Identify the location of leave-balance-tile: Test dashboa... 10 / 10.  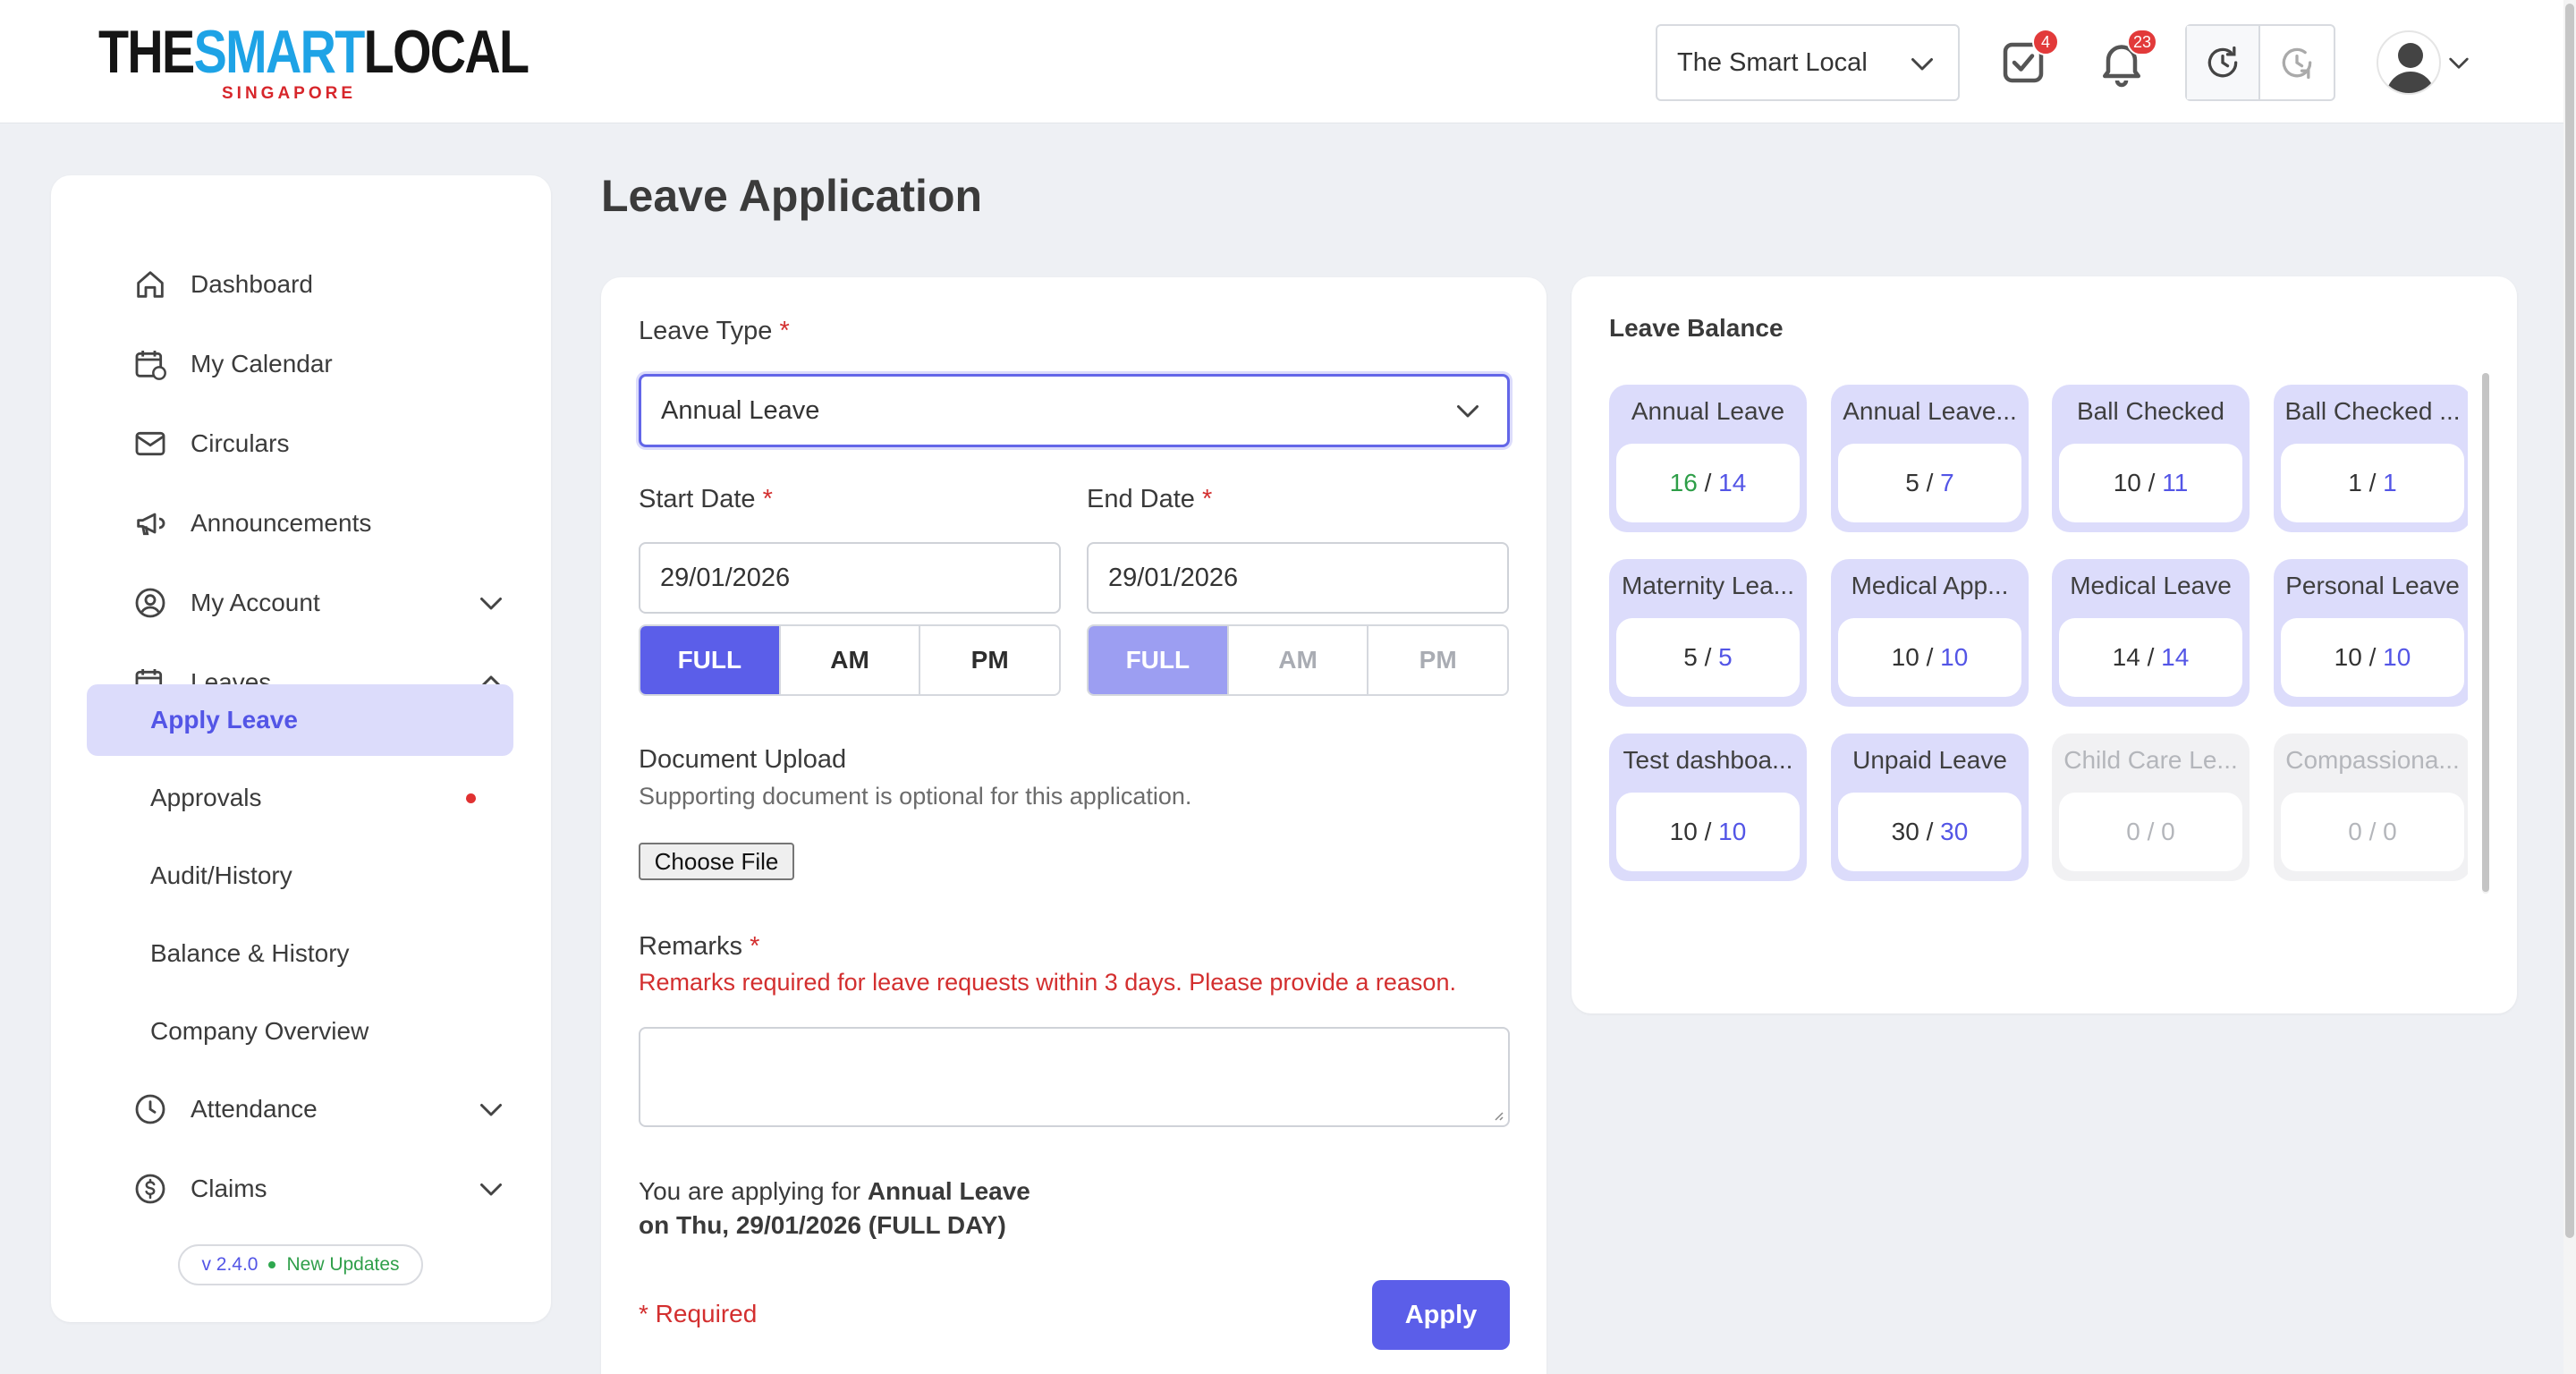
(1708, 807).